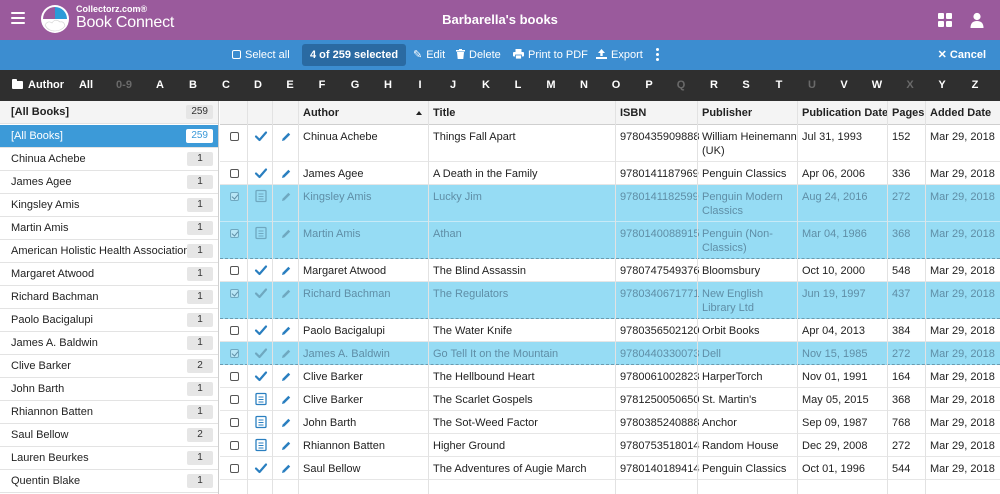 The image size is (1000, 494). I want to click on letter-filter-z: Z, so click(975, 85).